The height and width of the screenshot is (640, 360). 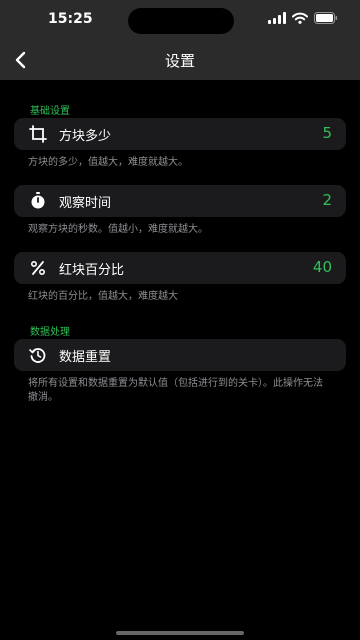 I want to click on nav-bar: 设置, so click(x=180, y=60).